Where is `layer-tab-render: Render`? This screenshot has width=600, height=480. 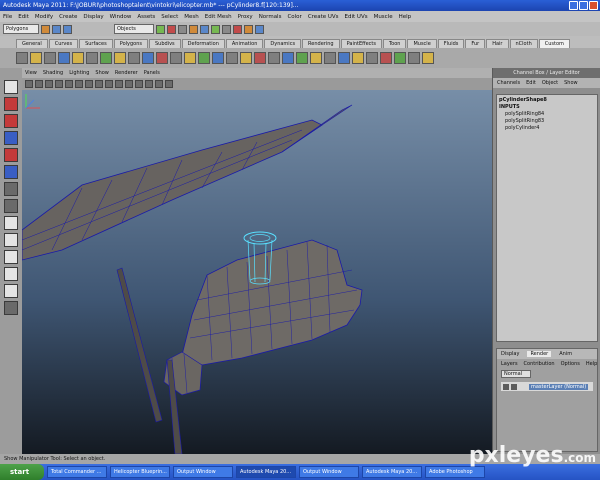 layer-tab-render: Render is located at coordinates (539, 354).